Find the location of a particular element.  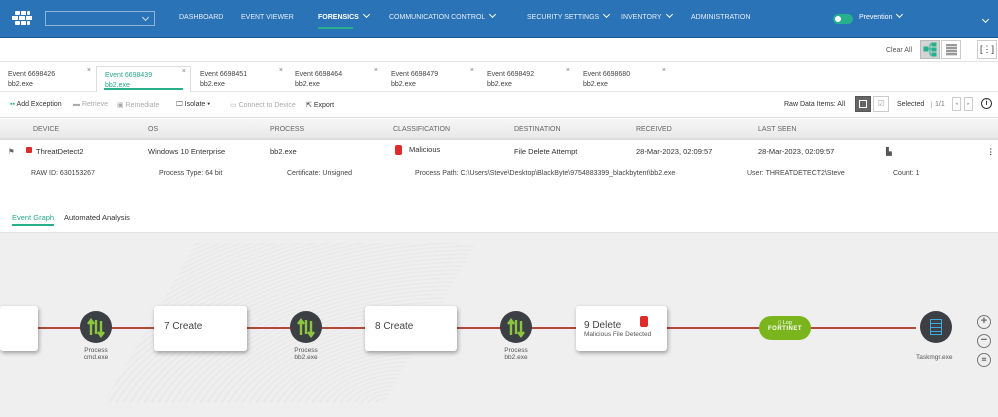

column-process: PROCESS is located at coordinates (287, 129).